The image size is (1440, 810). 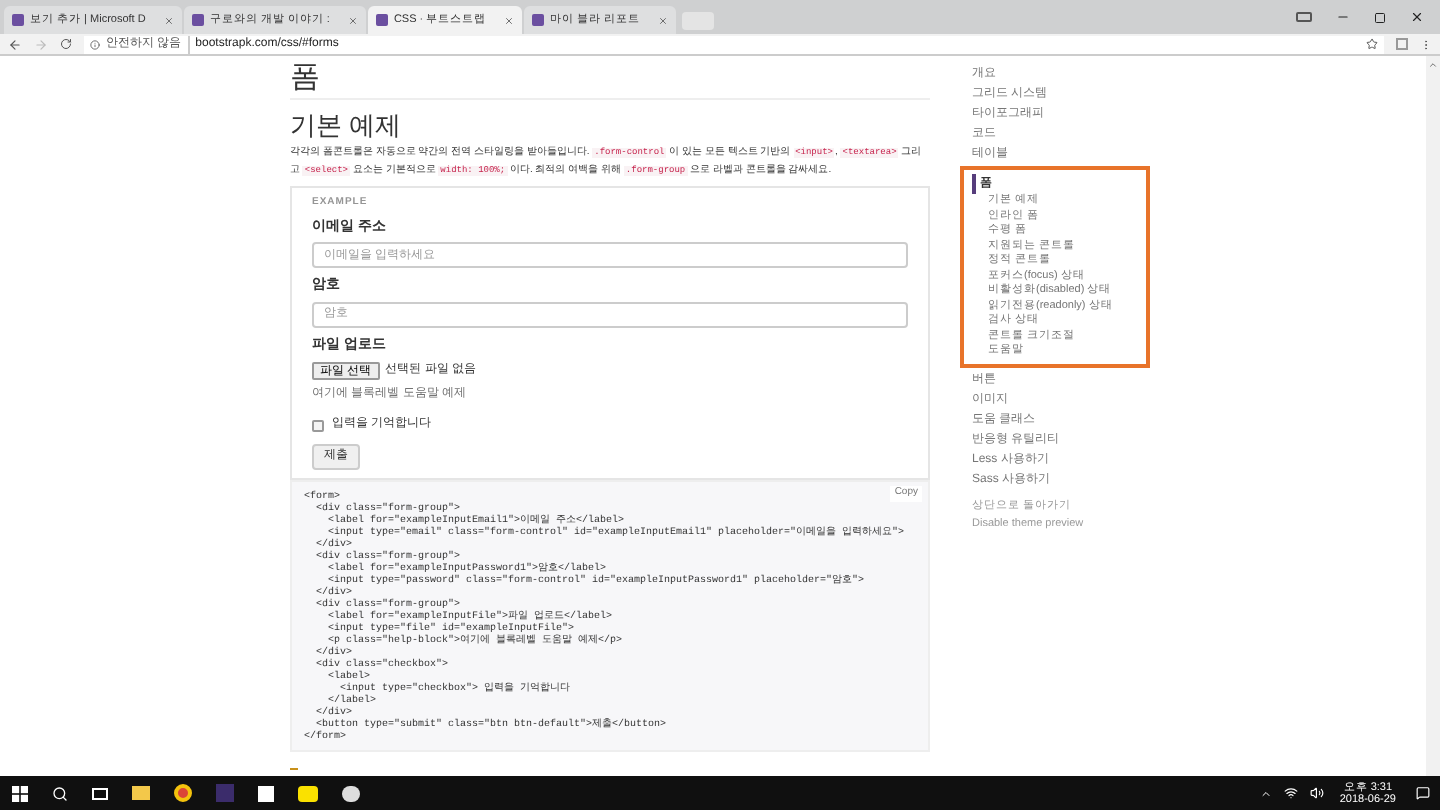 I want to click on star-icon, so click(x=1372, y=44).